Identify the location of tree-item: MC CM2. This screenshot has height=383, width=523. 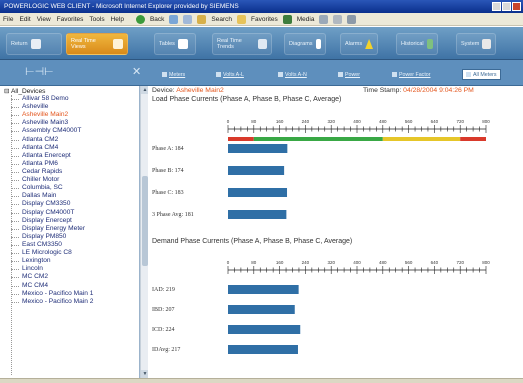
(46, 277).